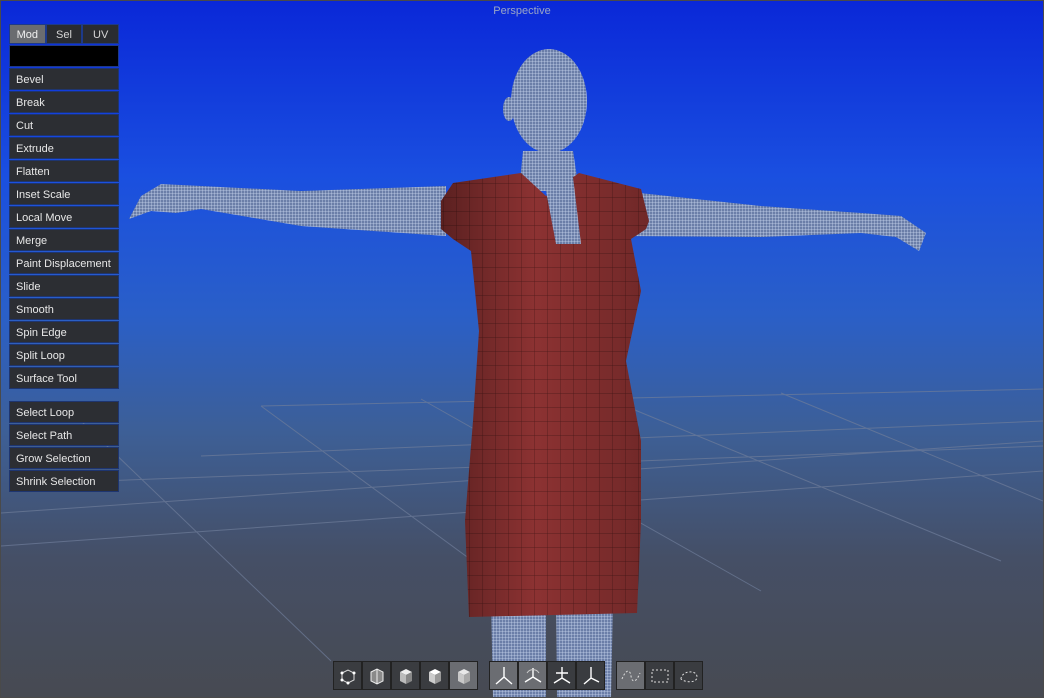  I want to click on tab-mod: Mod, so click(27, 34).